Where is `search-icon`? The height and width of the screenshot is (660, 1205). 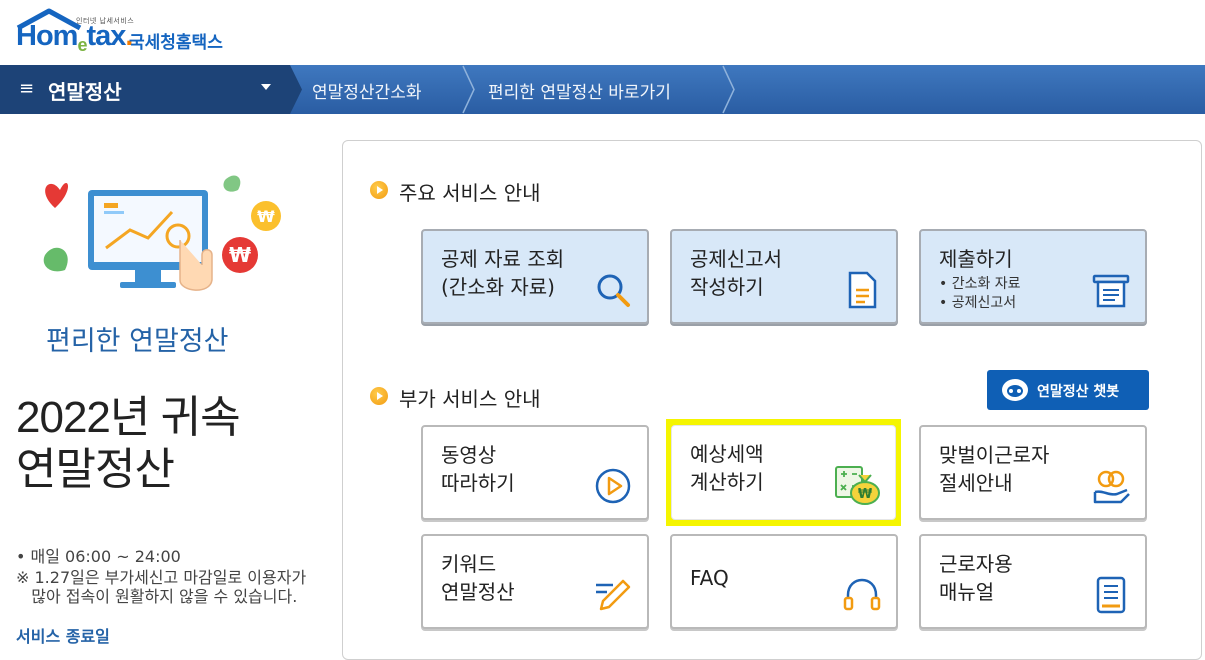
search-icon is located at coordinates (613, 290).